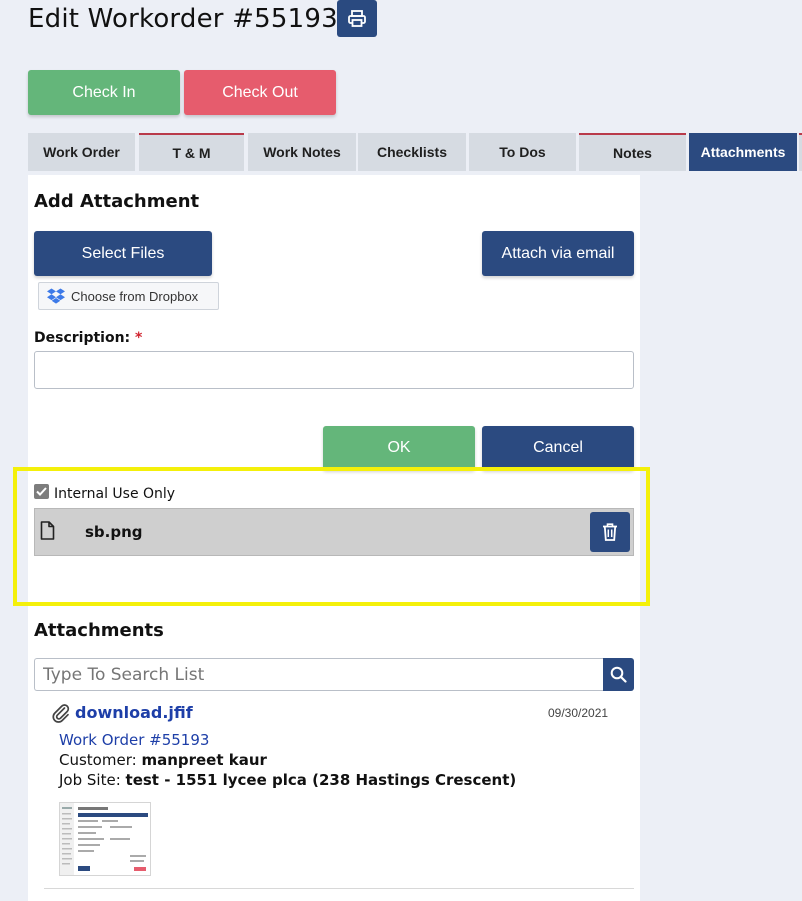 The image size is (802, 901). What do you see at coordinates (558, 253) in the screenshot?
I see `attach-via-email-button: Attach via email` at bounding box center [558, 253].